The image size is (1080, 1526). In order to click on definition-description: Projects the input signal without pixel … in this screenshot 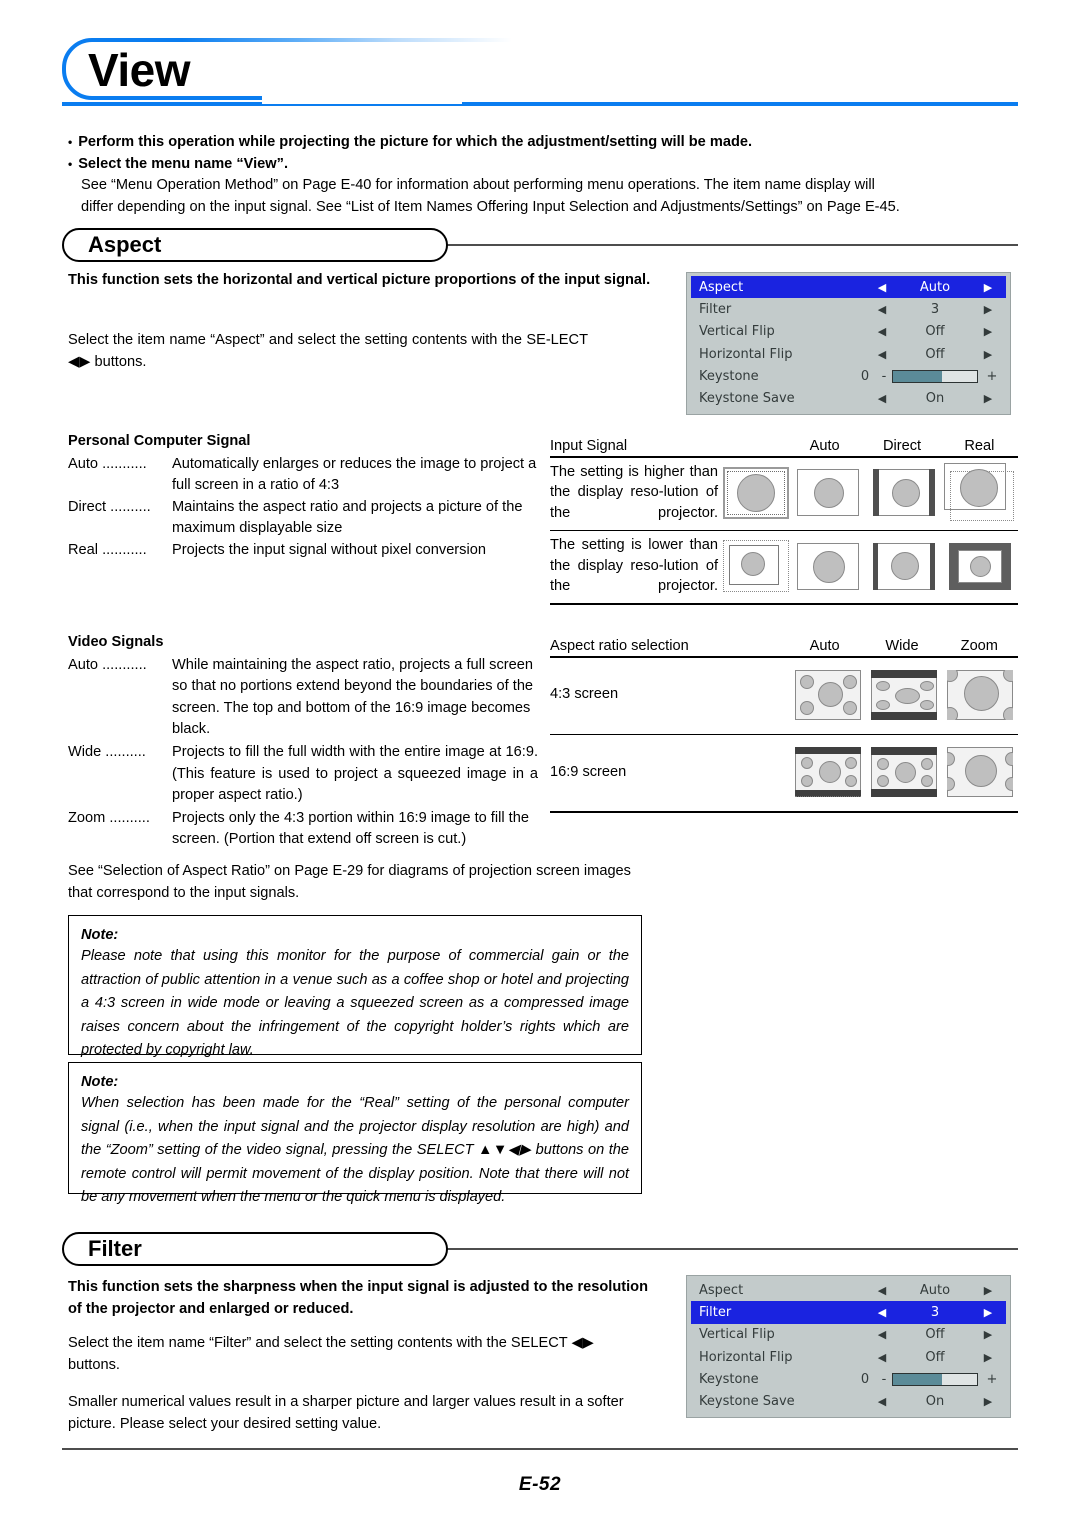, I will do `click(329, 549)`.